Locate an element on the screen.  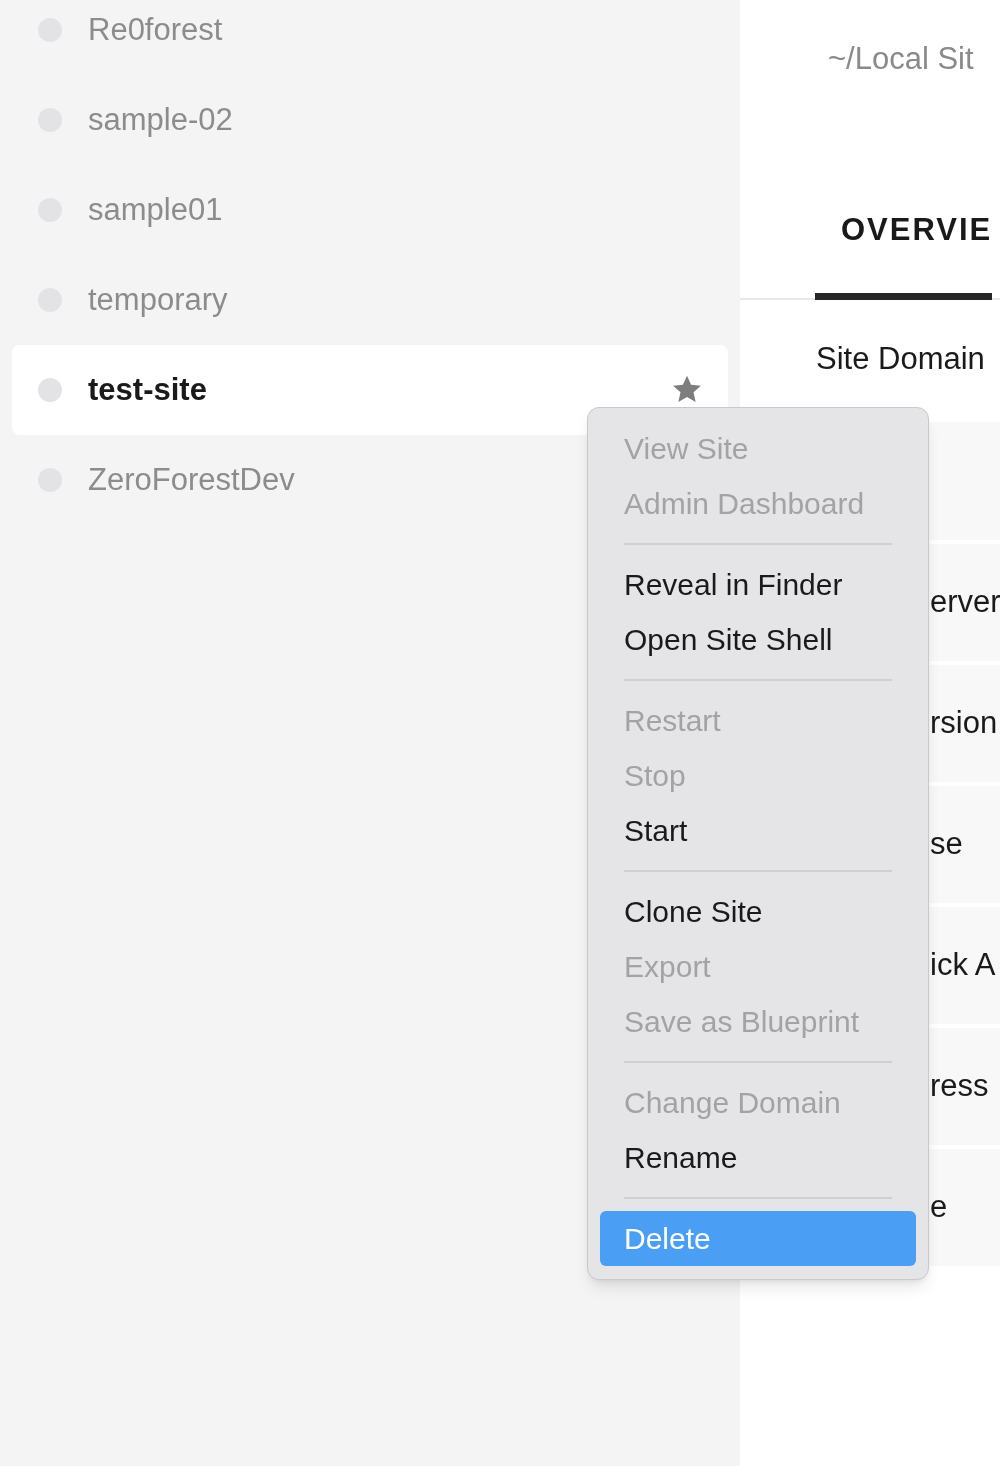
site-name: temporary is located at coordinates (158, 299).